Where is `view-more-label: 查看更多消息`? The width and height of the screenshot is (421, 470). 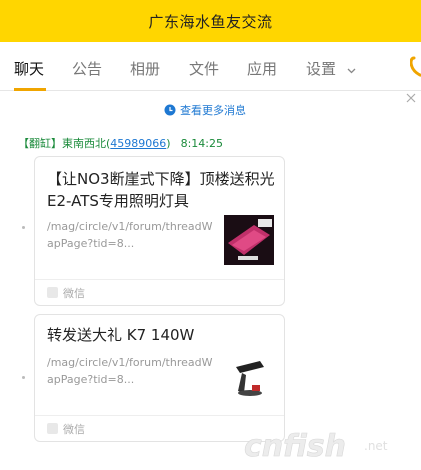 view-more-label: 查看更多消息 is located at coordinates (213, 110).